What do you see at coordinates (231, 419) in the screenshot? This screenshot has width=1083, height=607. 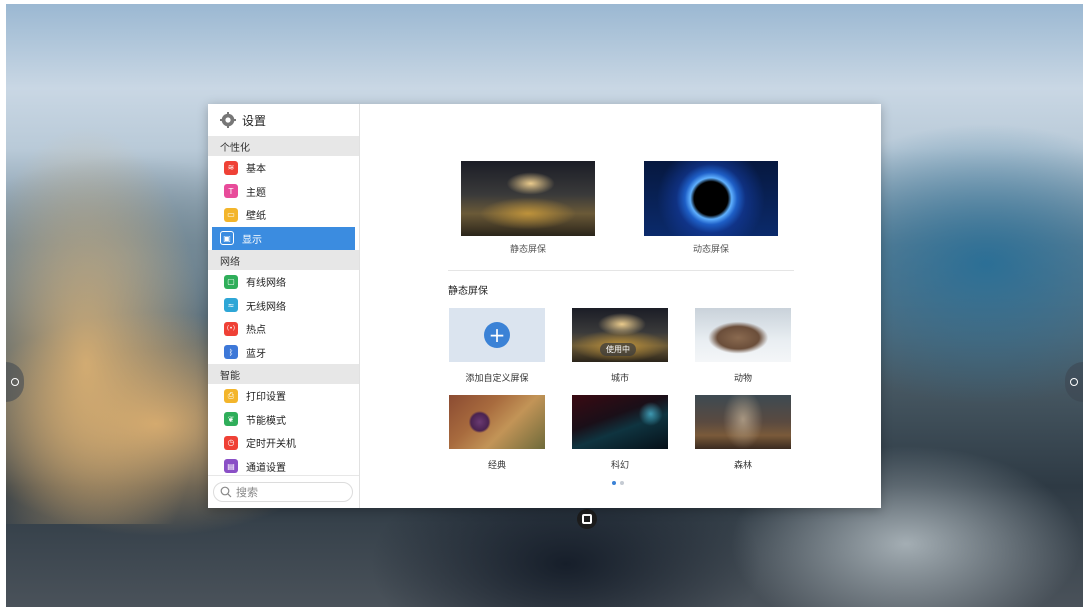 I see `leaf-icon: ❦` at bounding box center [231, 419].